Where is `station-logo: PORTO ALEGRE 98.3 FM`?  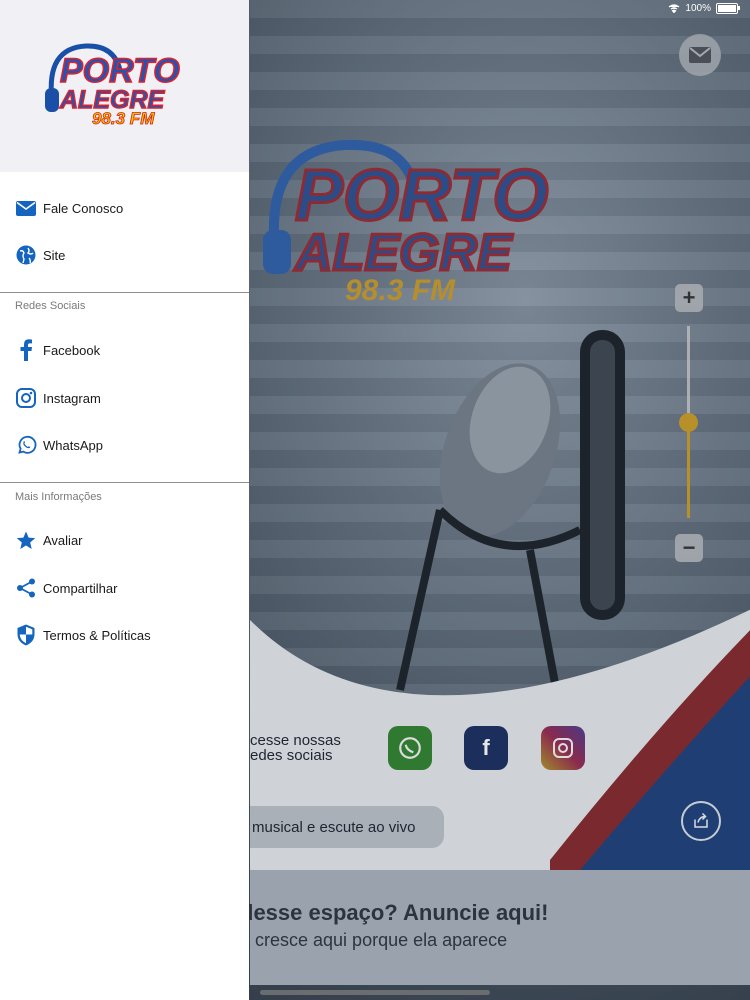 station-logo: PORTO ALEGRE 98.3 FM is located at coordinates (112, 85).